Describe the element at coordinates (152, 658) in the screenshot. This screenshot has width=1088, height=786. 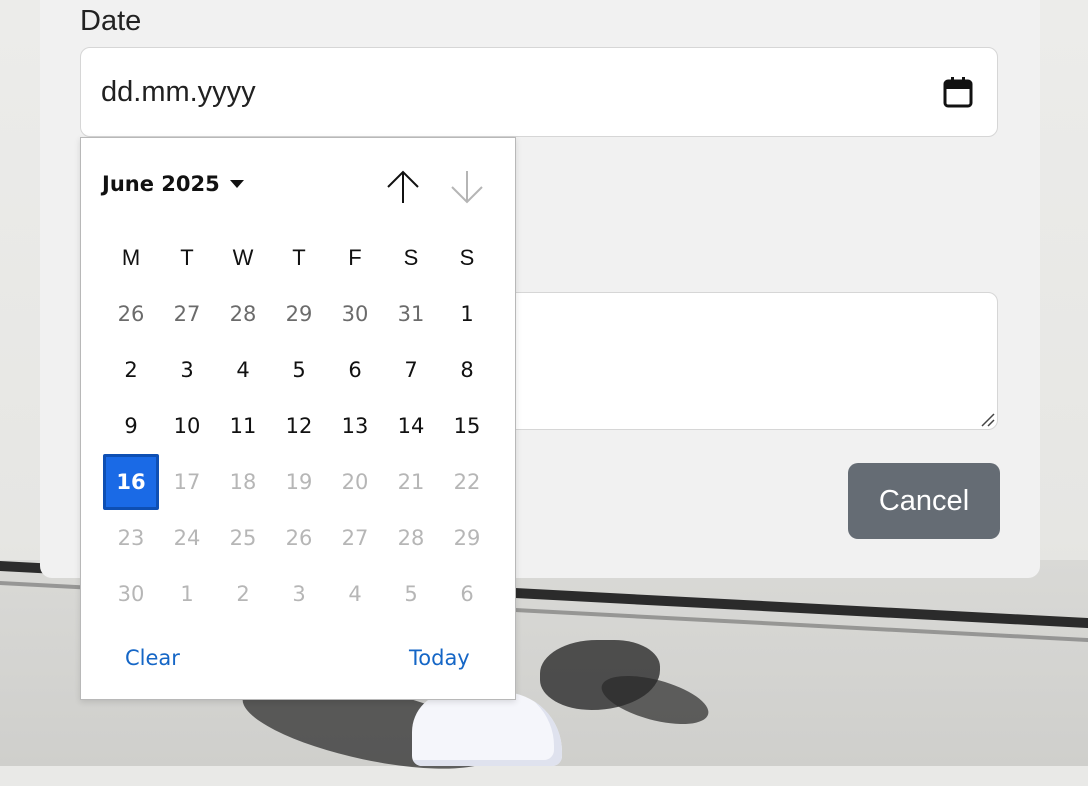
I see `clear-button: Clear` at that location.